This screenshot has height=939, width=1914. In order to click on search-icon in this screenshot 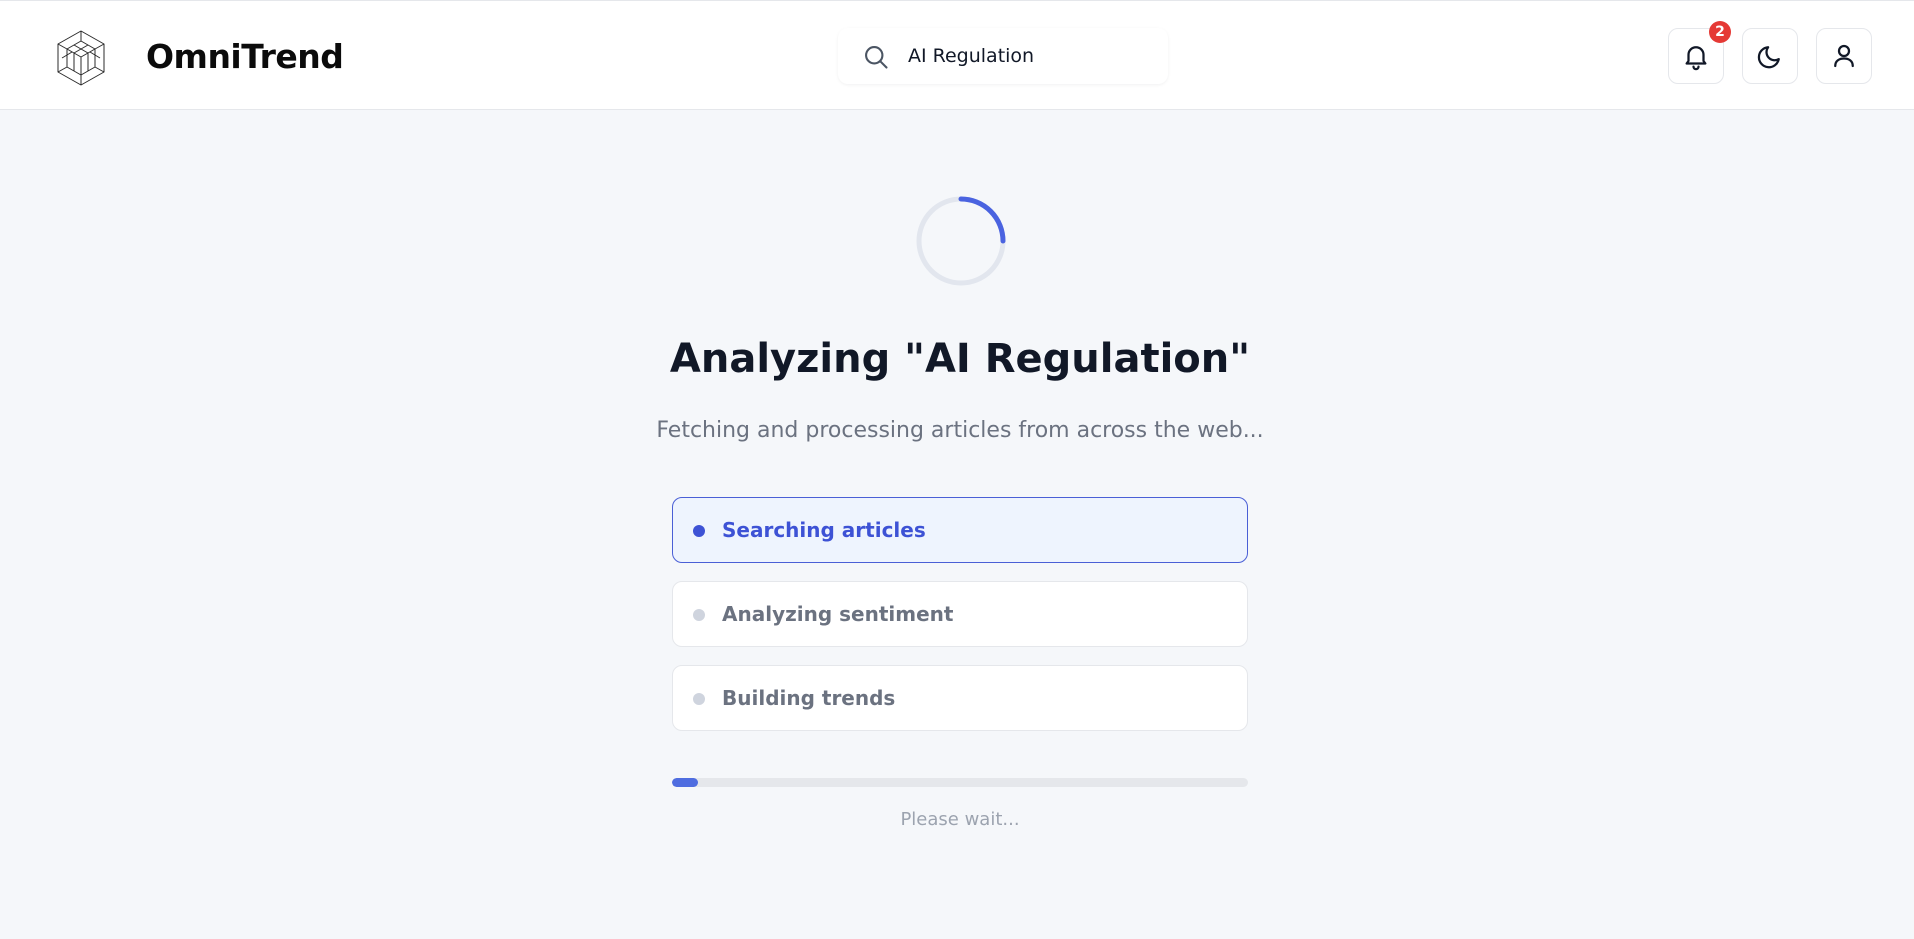, I will do `click(876, 57)`.